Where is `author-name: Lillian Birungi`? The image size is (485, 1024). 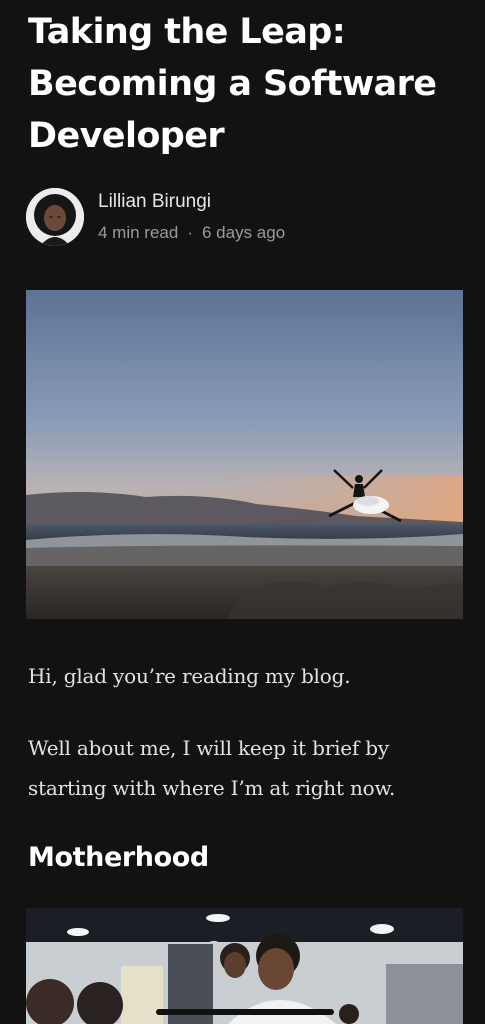
author-name: Lillian Birungi is located at coordinates (154, 202).